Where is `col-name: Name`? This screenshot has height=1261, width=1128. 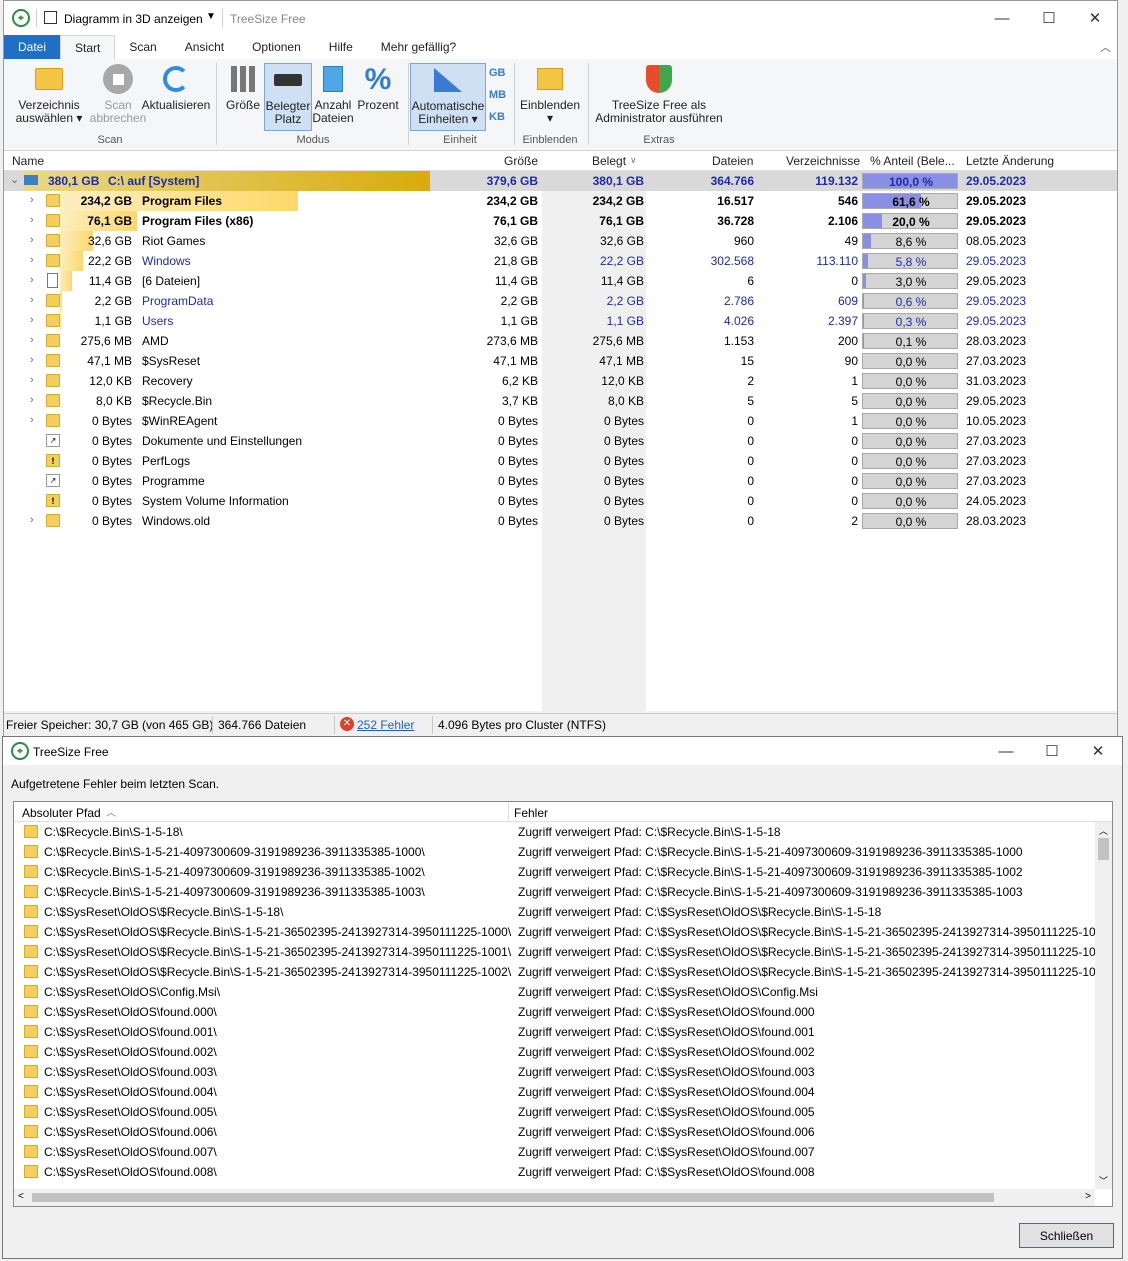 col-name: Name is located at coordinates (28, 161).